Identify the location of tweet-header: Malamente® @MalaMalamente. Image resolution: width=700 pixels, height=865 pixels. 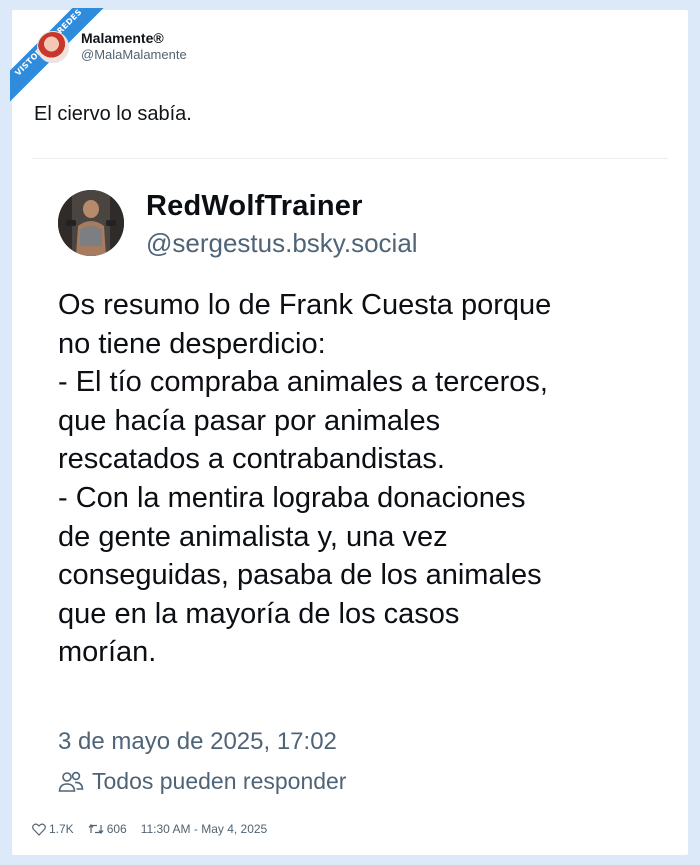
(112, 46).